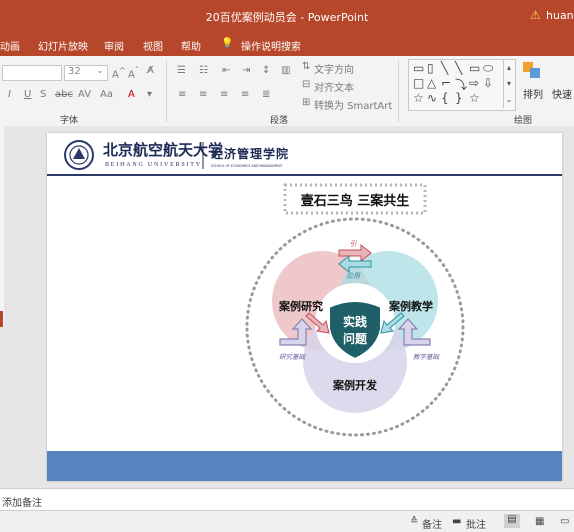 The height and width of the screenshot is (532, 574). What do you see at coordinates (69, 121) in the screenshot?
I see `group-font-label: 字体` at bounding box center [69, 121].